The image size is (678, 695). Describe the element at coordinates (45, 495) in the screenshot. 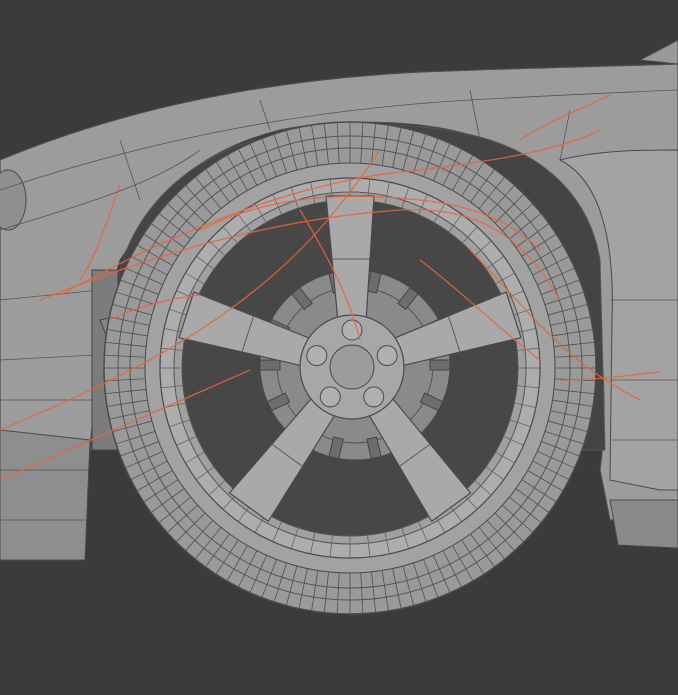

I see `front-bumper-lower` at that location.